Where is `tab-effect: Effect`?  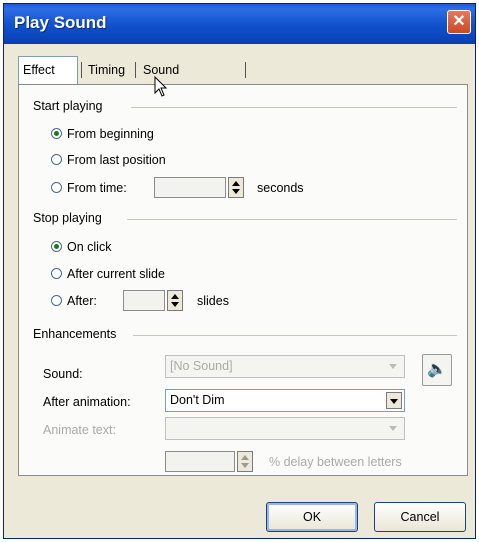 tab-effect: Effect is located at coordinates (48, 70).